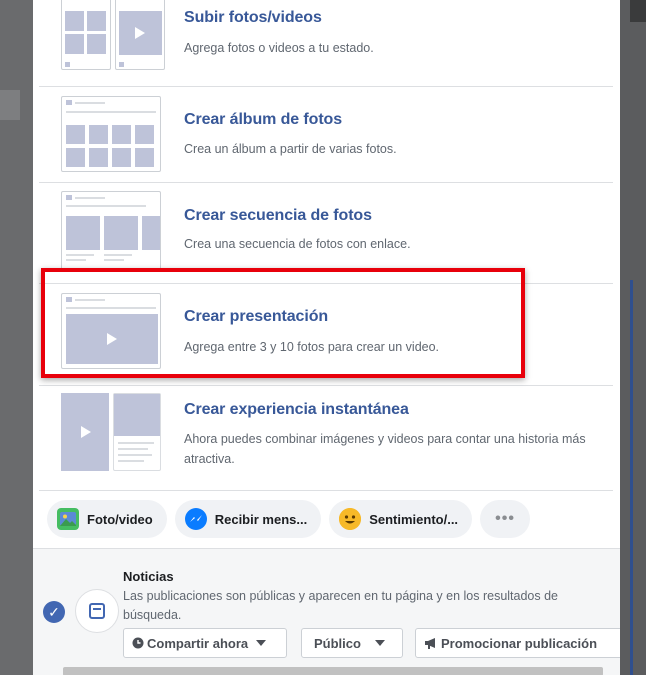 The image size is (646, 675). Describe the element at coordinates (283, 323) in the screenshot. I see `highlight-box` at that location.